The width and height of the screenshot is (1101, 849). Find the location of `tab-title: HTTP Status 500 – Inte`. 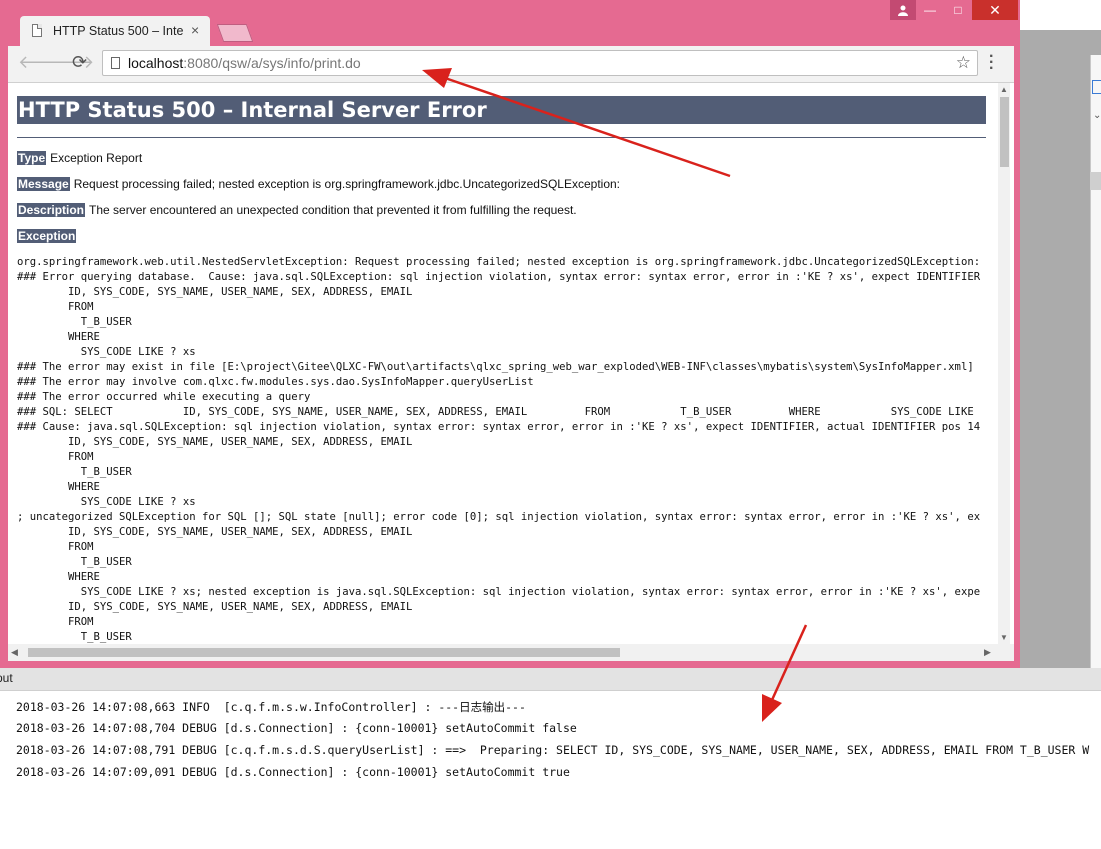

tab-title: HTTP Status 500 – Inte is located at coordinates (118, 31).